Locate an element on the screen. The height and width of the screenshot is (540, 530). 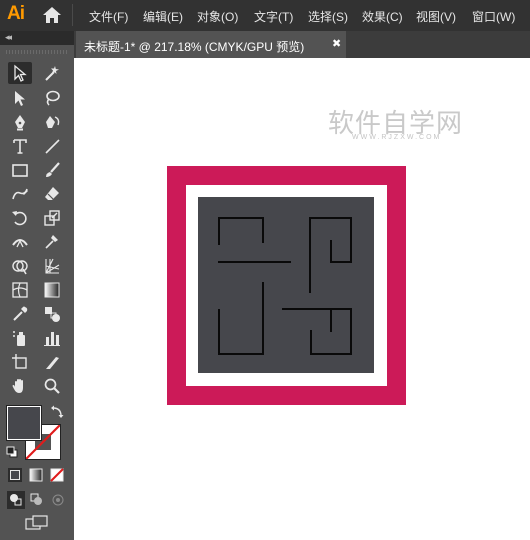
menu-divider is located at coordinates (72, 15).